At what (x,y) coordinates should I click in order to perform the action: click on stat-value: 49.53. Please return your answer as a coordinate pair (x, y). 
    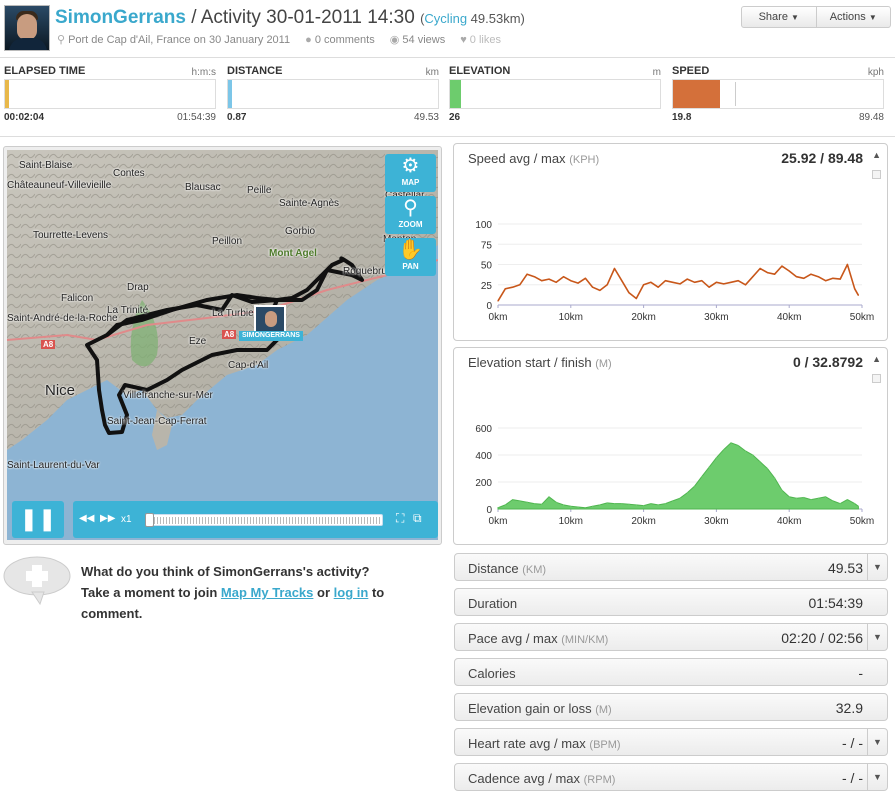
    Looking at the image, I should click on (845, 568).